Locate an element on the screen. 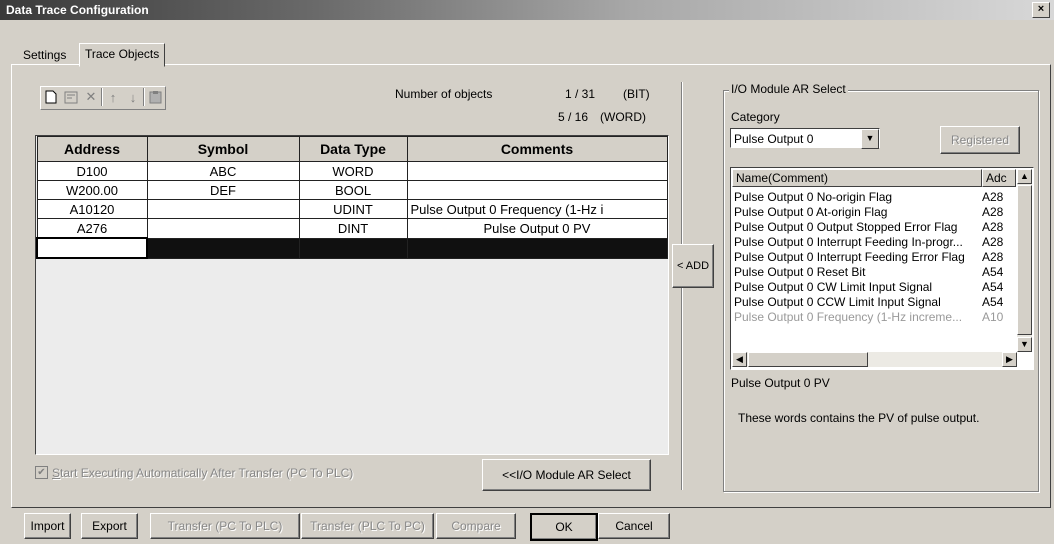  scroll-left-icon: ◀ is located at coordinates (739, 359).